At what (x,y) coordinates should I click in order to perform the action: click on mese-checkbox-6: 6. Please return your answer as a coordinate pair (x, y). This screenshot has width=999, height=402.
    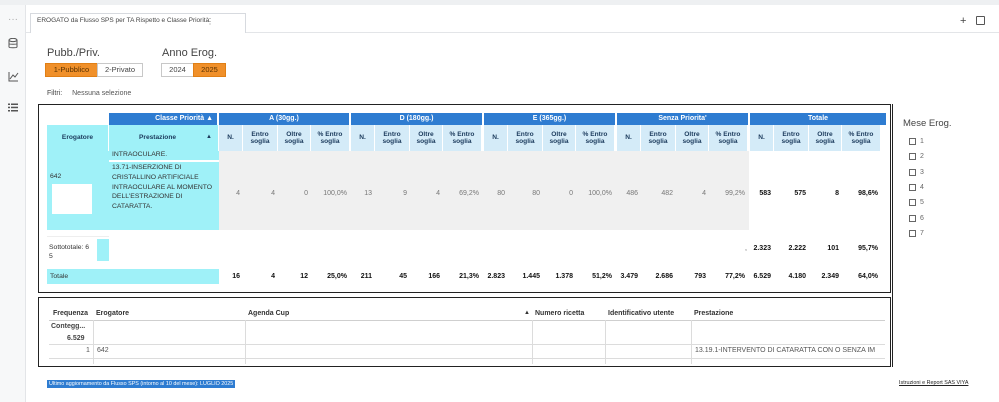
    Looking at the image, I should click on (916, 218).